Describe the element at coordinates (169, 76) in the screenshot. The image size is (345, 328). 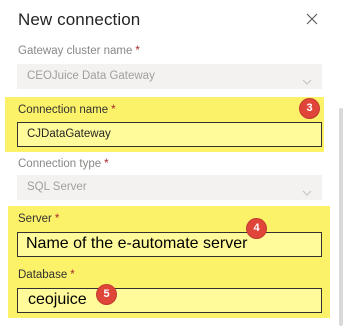
I see `gateway-cluster-select: CEOJuice Data Gateway` at that location.